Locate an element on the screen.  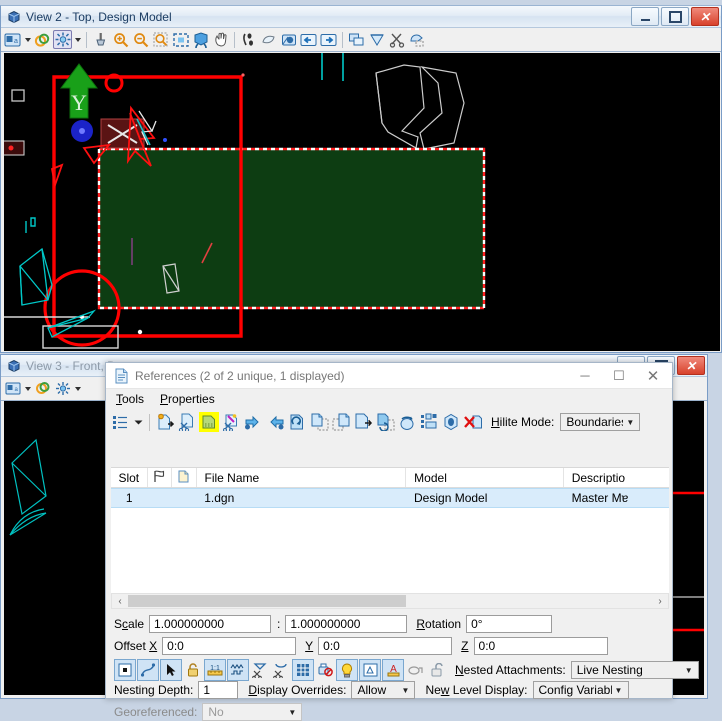
clip-reference-icon is located at coordinates (363, 422).